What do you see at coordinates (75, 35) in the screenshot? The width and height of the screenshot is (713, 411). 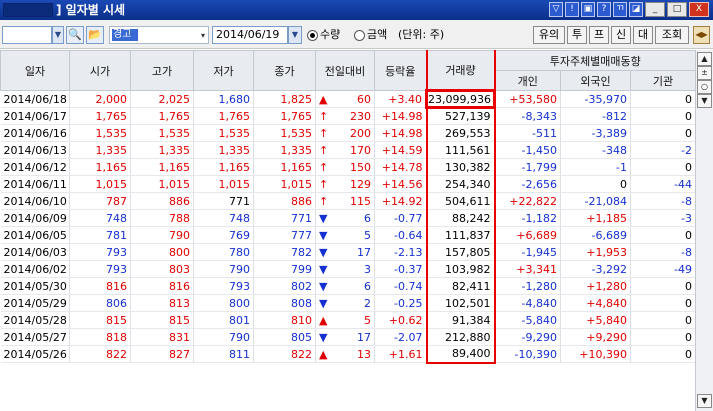 I see `search-icon: 🔍` at bounding box center [75, 35].